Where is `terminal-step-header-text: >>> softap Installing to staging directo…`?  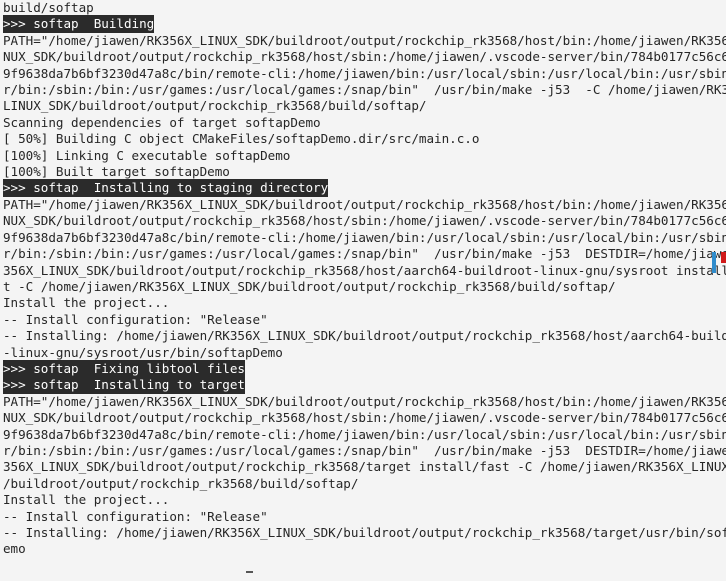 terminal-step-header-text: >>> softap Installing to staging directo… is located at coordinates (166, 188).